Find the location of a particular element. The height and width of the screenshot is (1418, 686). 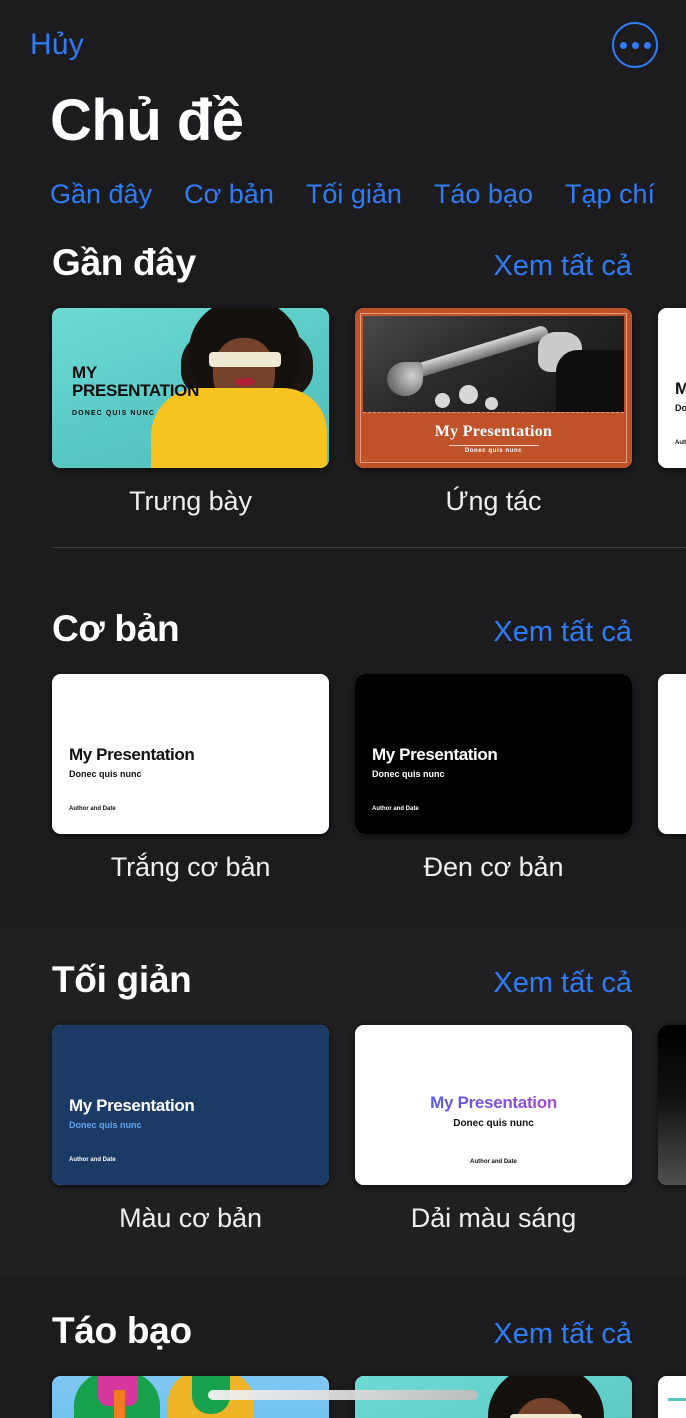

slide-art-white is located at coordinates (672, 753).